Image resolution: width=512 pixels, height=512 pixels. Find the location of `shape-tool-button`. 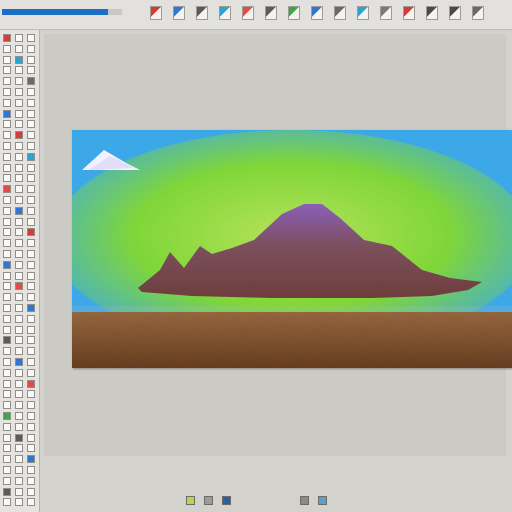

shape-tool-button is located at coordinates (340, 13).